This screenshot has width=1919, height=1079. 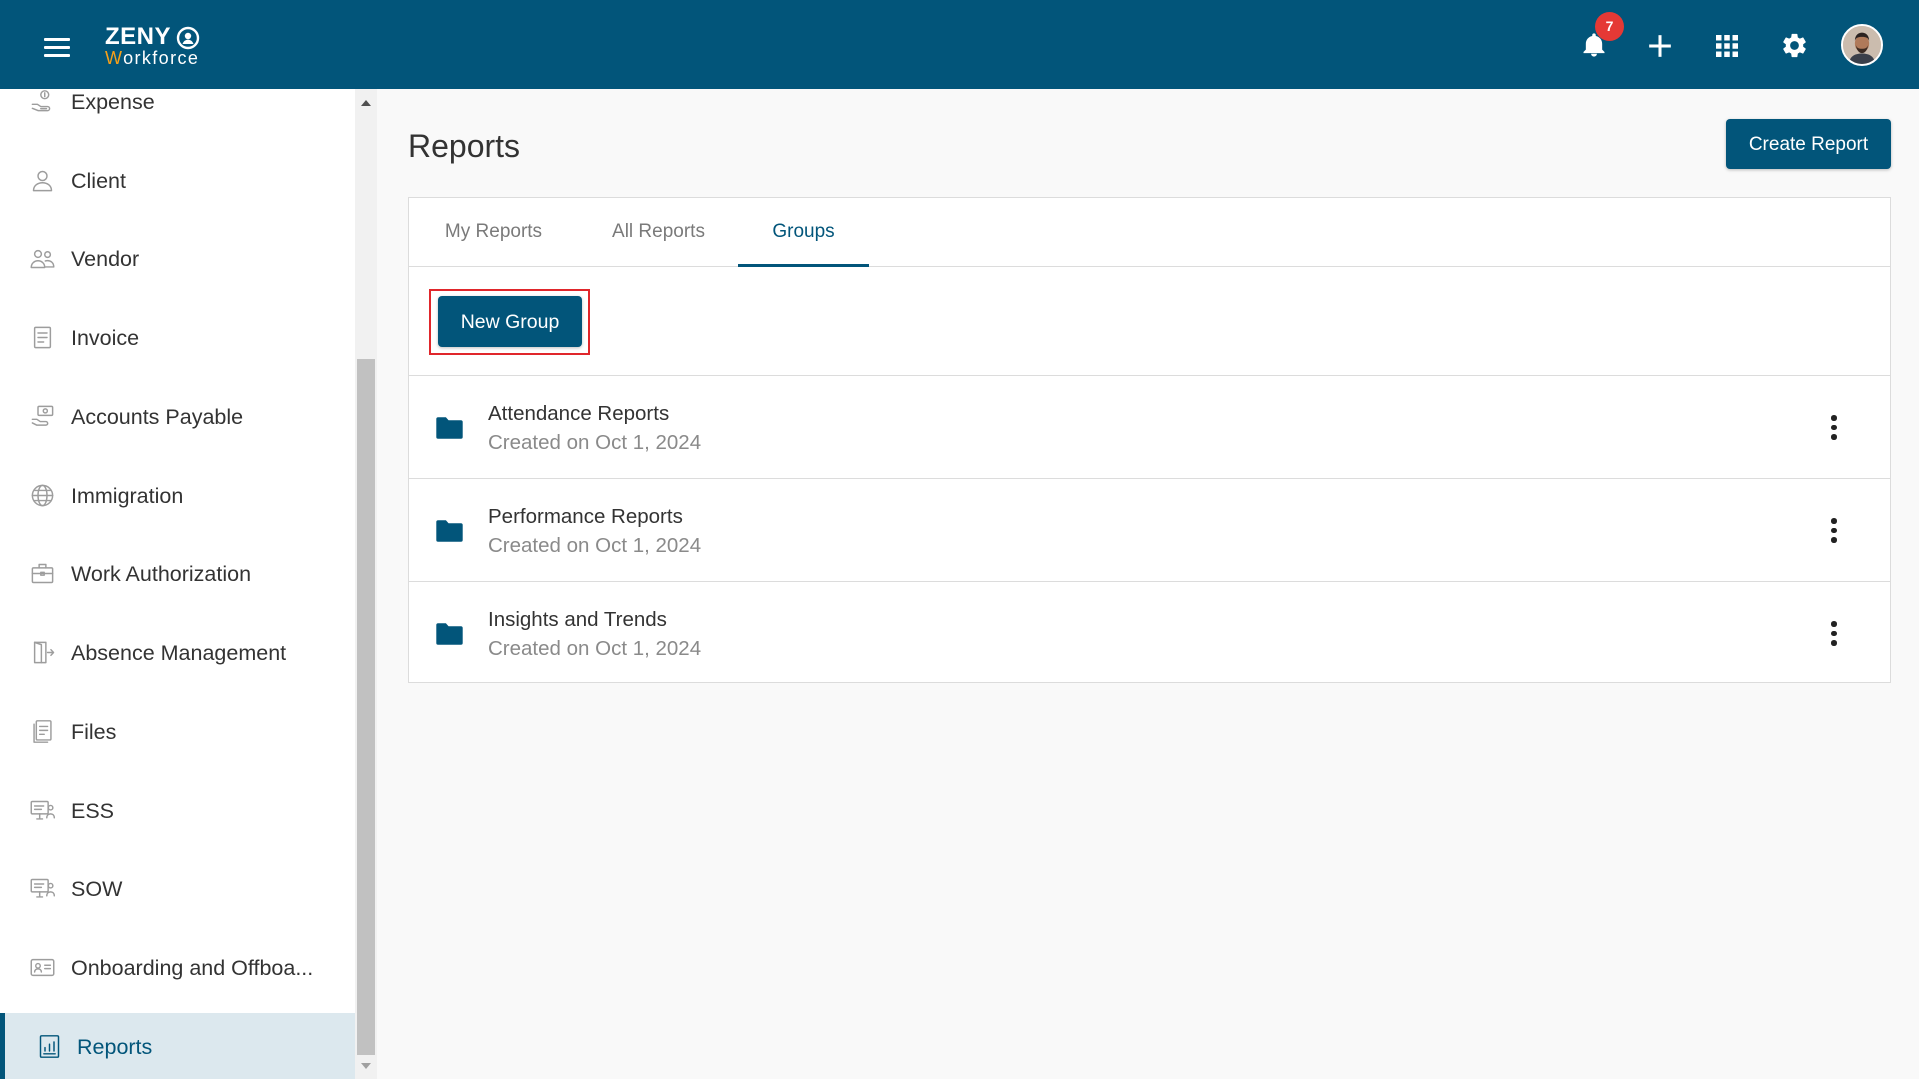 I want to click on tab-all-reports: All Reports, so click(x=658, y=232).